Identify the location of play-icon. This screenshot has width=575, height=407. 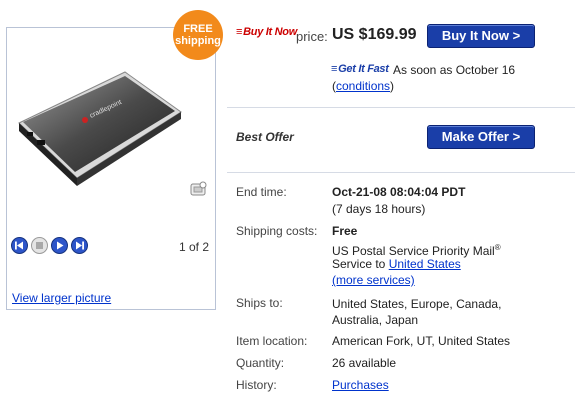
(59, 245).